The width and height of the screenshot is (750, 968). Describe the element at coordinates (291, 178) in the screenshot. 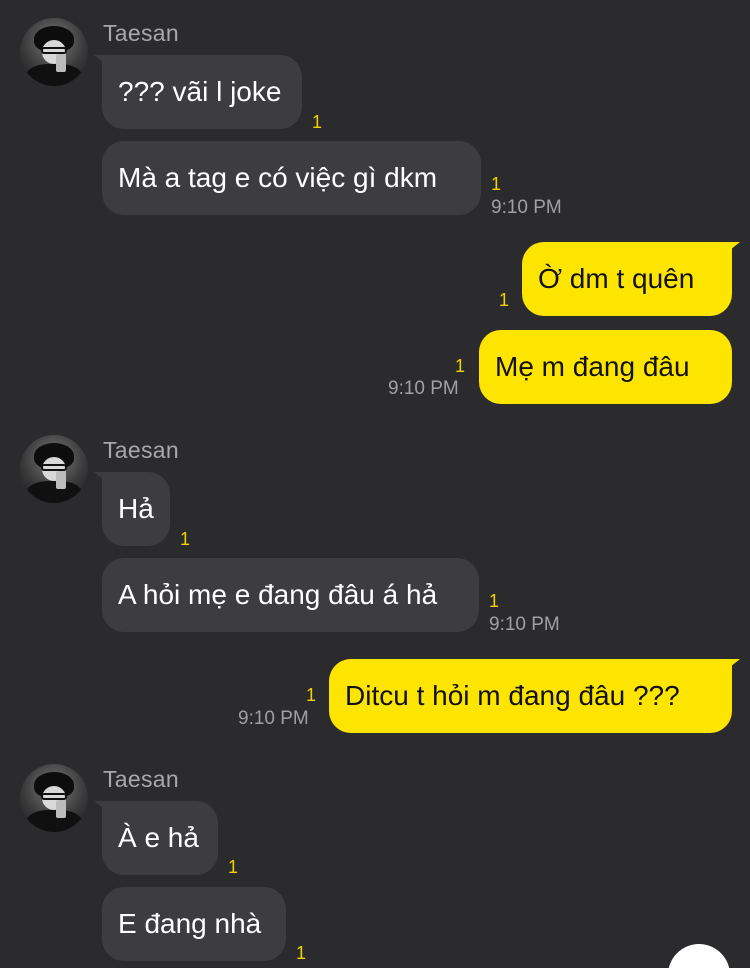

I see `message-bubble-incoming: Mà a tag e có việc gì dkm` at that location.